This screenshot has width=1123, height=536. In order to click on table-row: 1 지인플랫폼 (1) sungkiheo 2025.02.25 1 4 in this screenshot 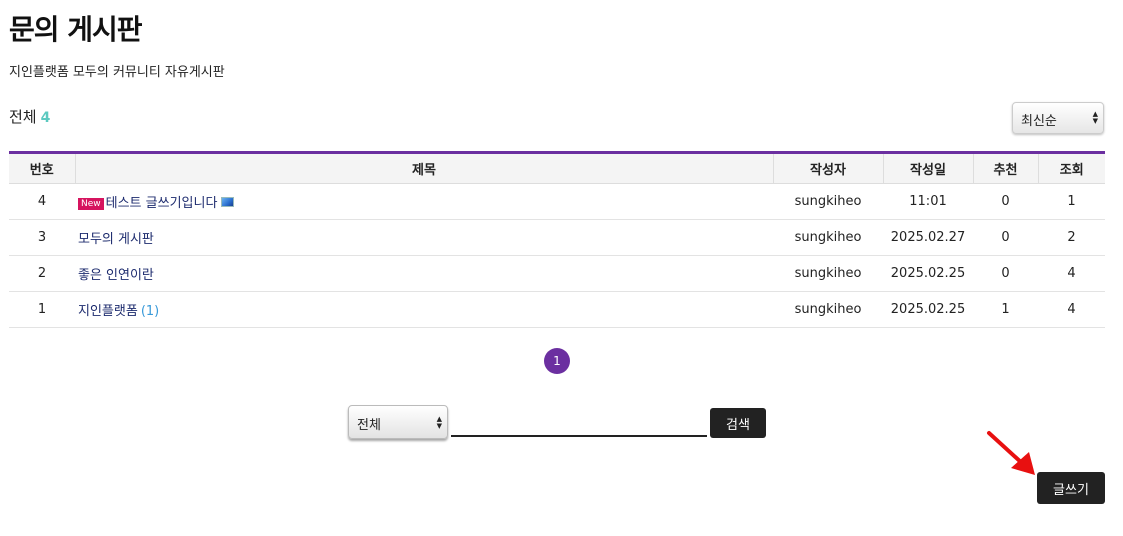, I will do `click(557, 309)`.